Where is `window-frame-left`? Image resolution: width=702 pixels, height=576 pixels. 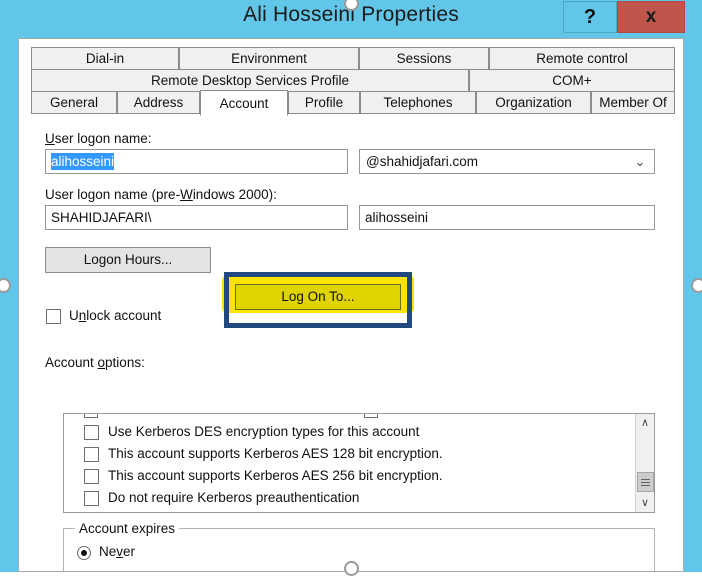
window-frame-left is located at coordinates (9, 305).